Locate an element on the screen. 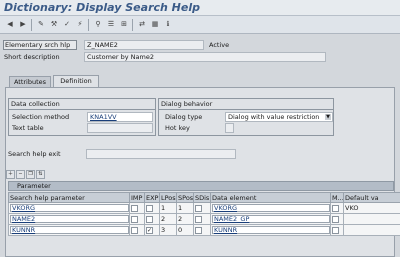 This screenshot has height=257, width=400. column-header: IMP is located at coordinates (137, 197).